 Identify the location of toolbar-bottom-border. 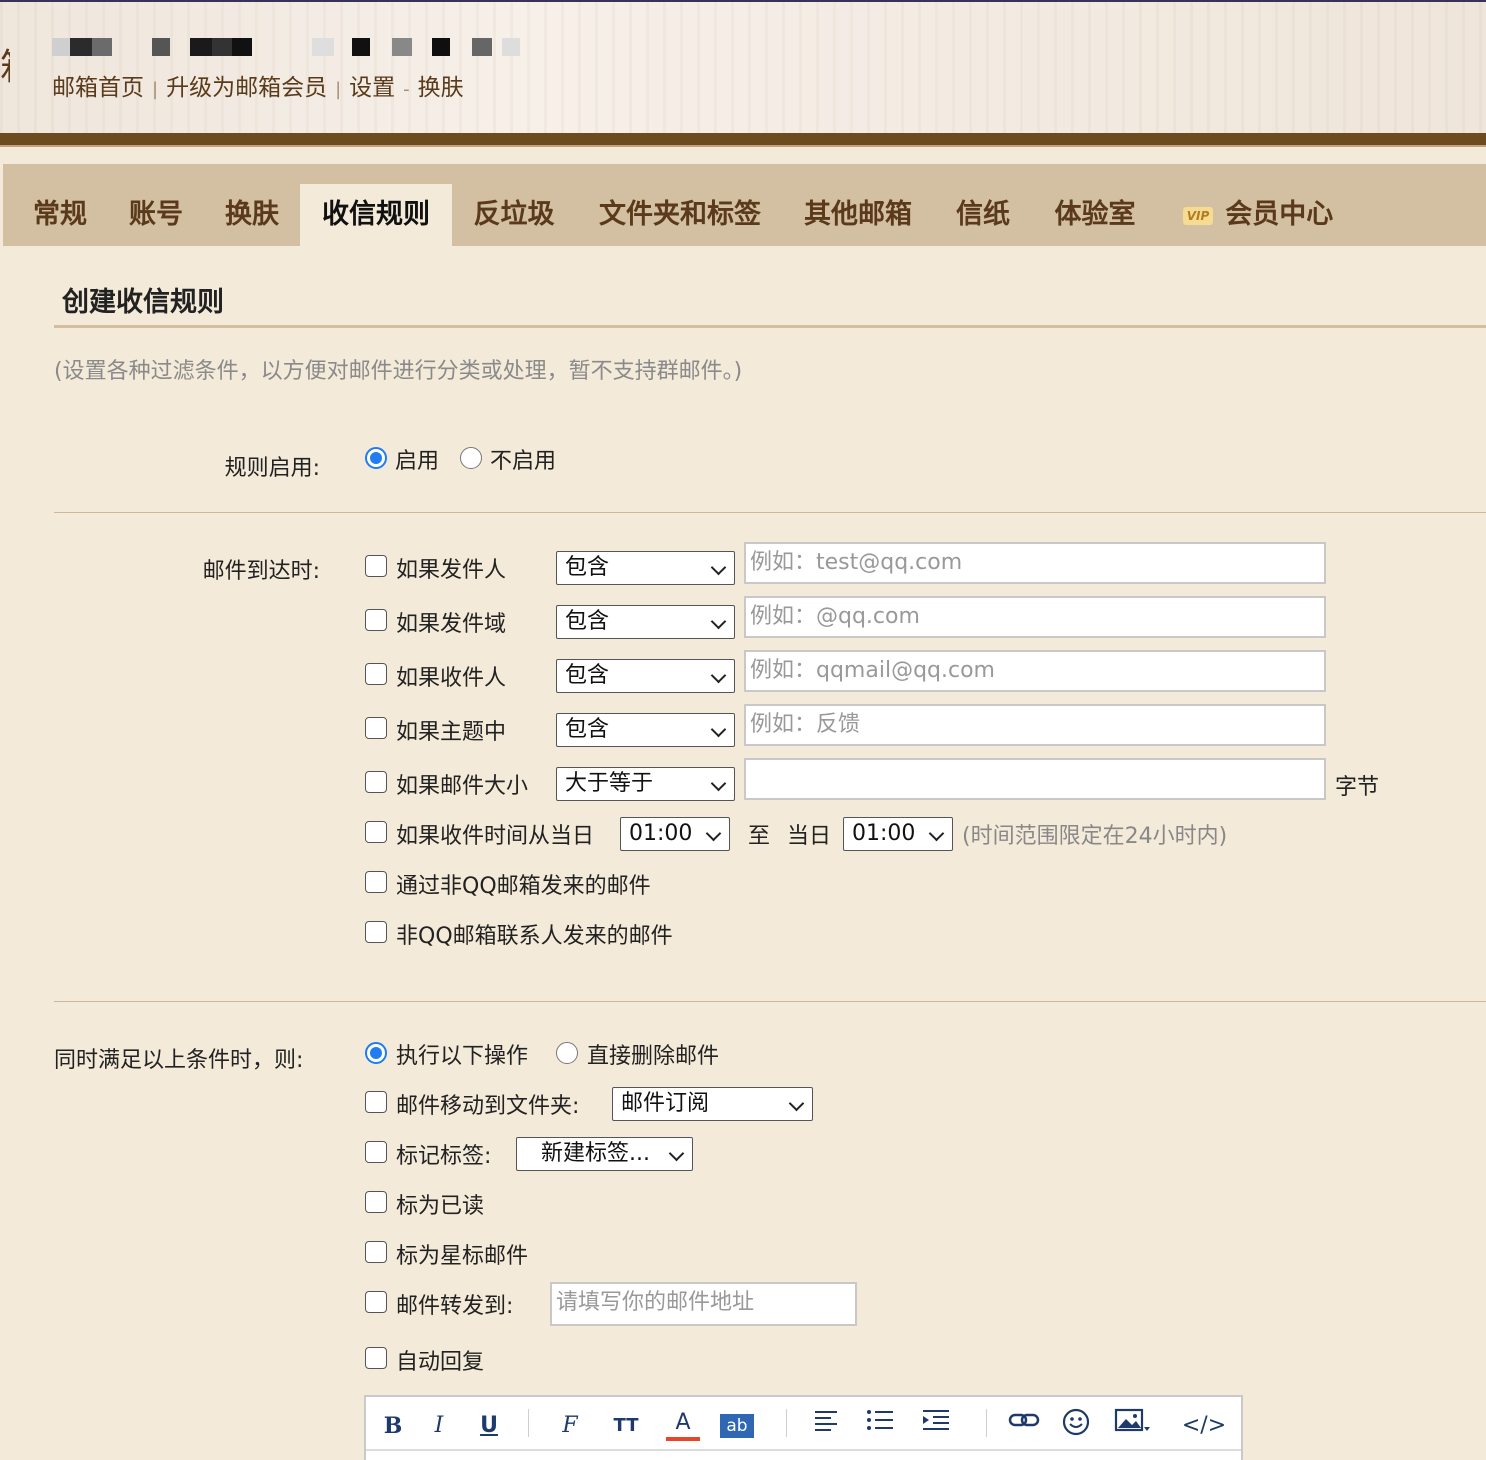
(803, 1450).